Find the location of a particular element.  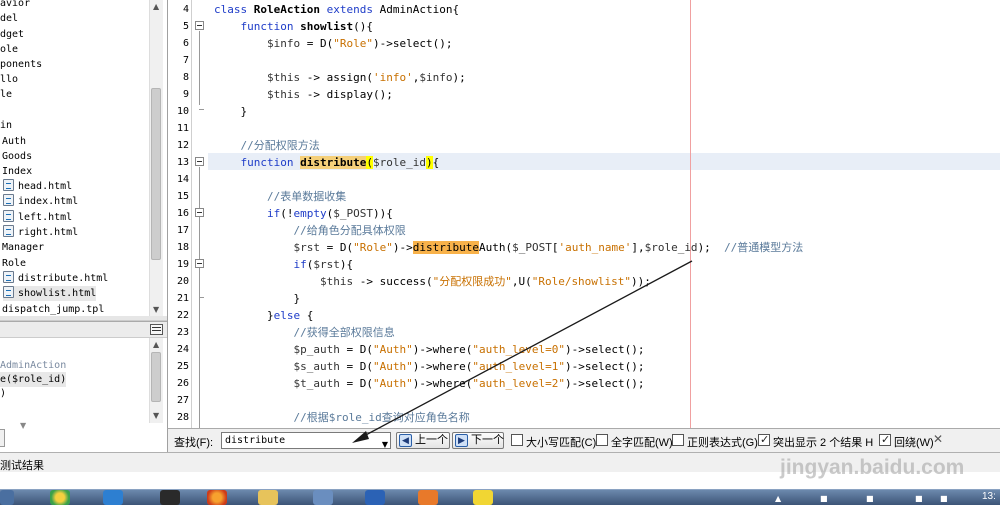

code-line: //分配权限方法 is located at coordinates (267, 145).